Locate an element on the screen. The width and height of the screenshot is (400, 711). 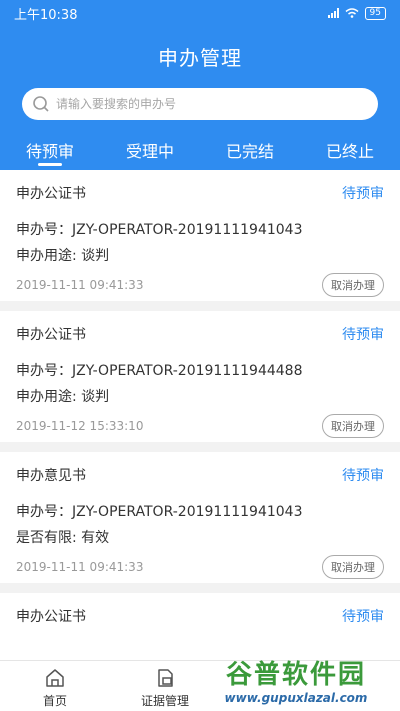
status-time: 上午10:38 is located at coordinates (46, 15).